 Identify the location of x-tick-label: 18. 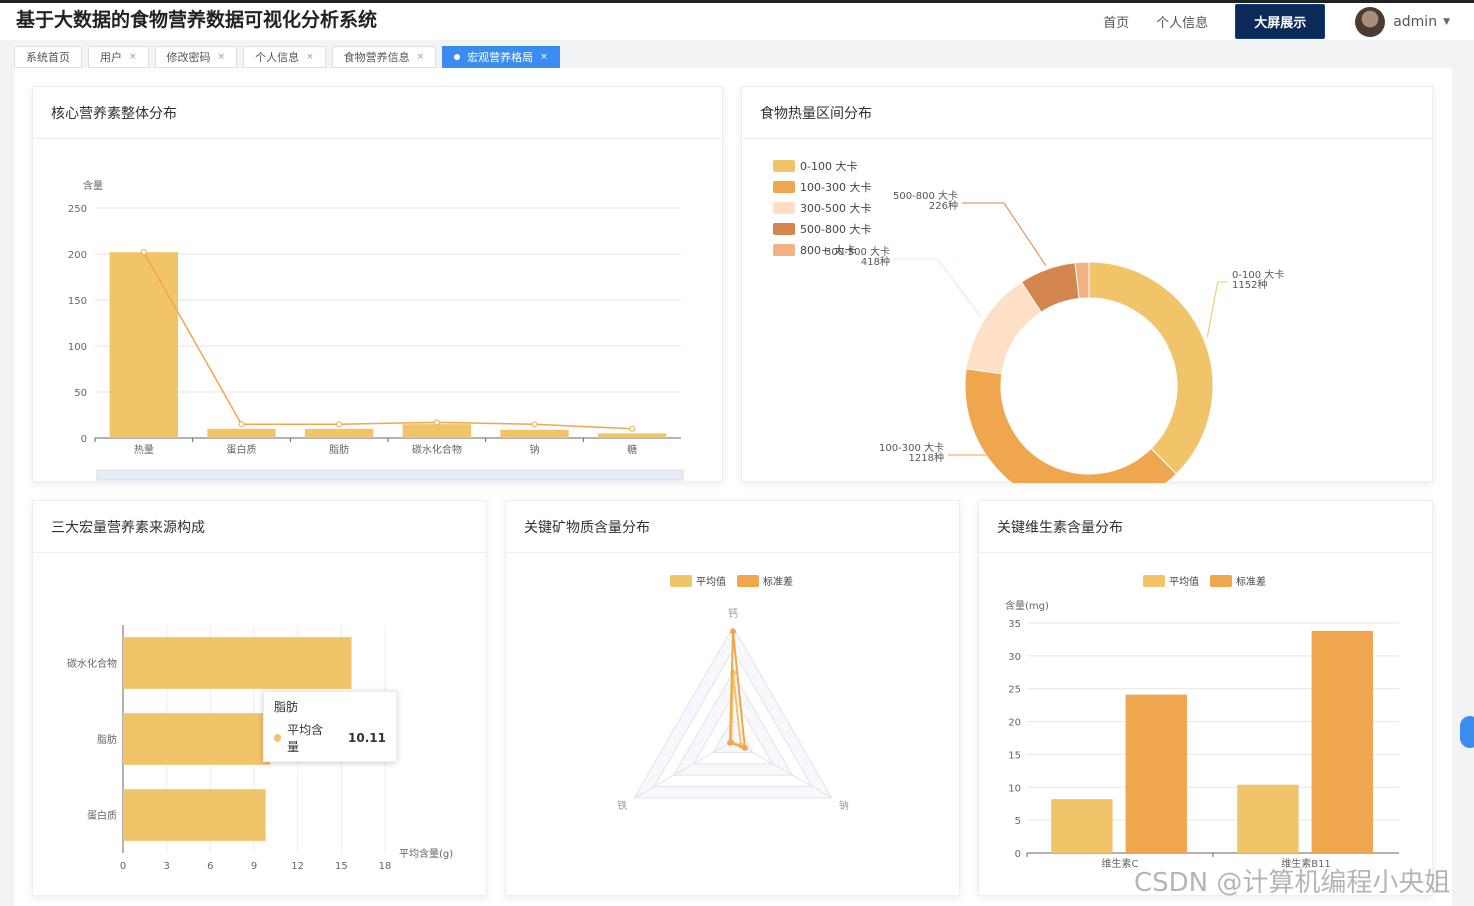
(385, 866).